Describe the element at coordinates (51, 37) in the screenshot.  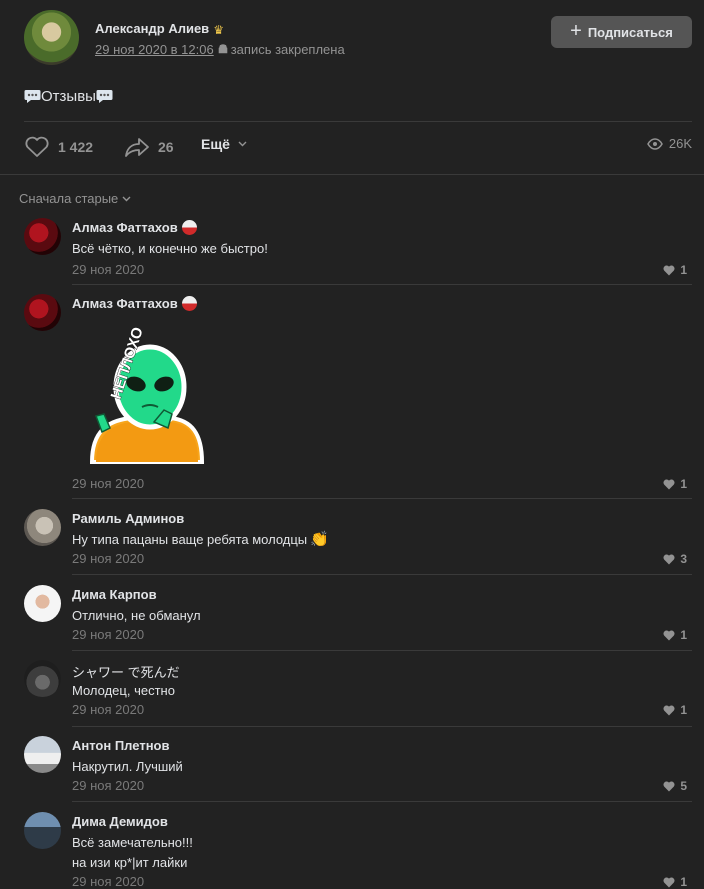
I see `author-avatar` at that location.